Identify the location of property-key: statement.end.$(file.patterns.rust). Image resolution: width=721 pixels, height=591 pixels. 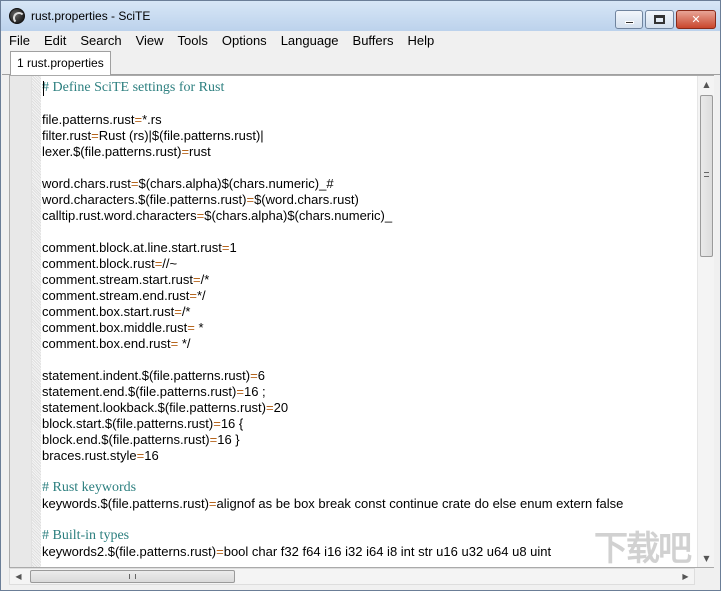
(139, 391).